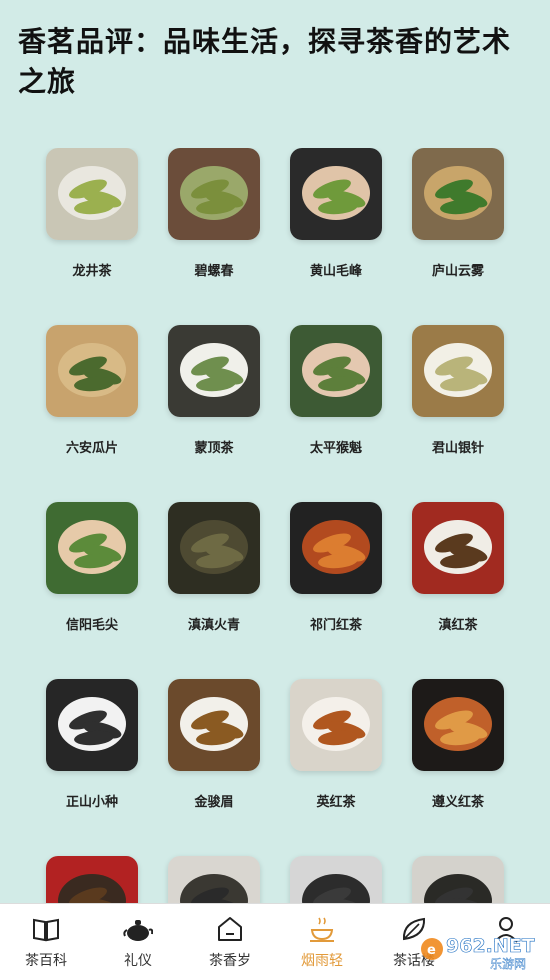  What do you see at coordinates (214, 271) in the screenshot?
I see `tea-name: 碧螺春` at bounding box center [214, 271].